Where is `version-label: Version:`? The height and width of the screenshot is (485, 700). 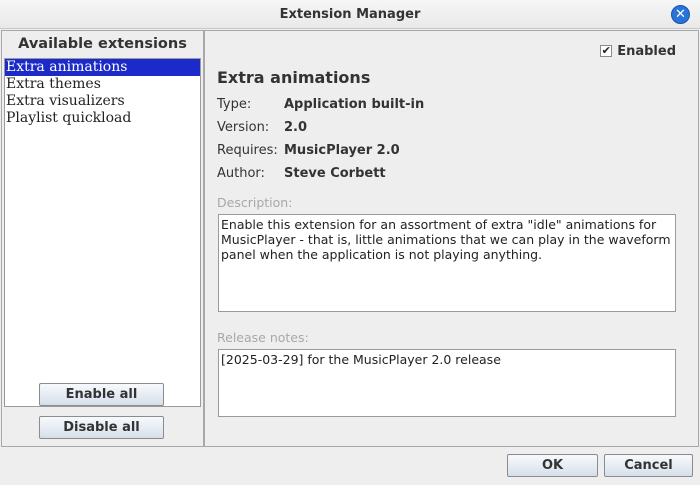 version-label: Version: is located at coordinates (243, 127).